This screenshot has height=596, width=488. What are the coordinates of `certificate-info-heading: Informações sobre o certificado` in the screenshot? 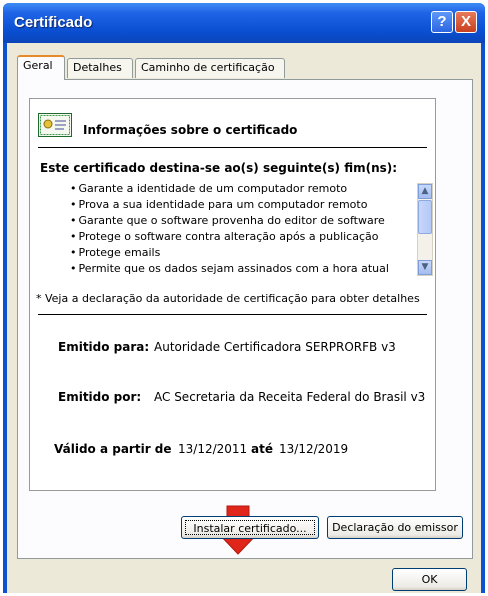 It's located at (190, 130).